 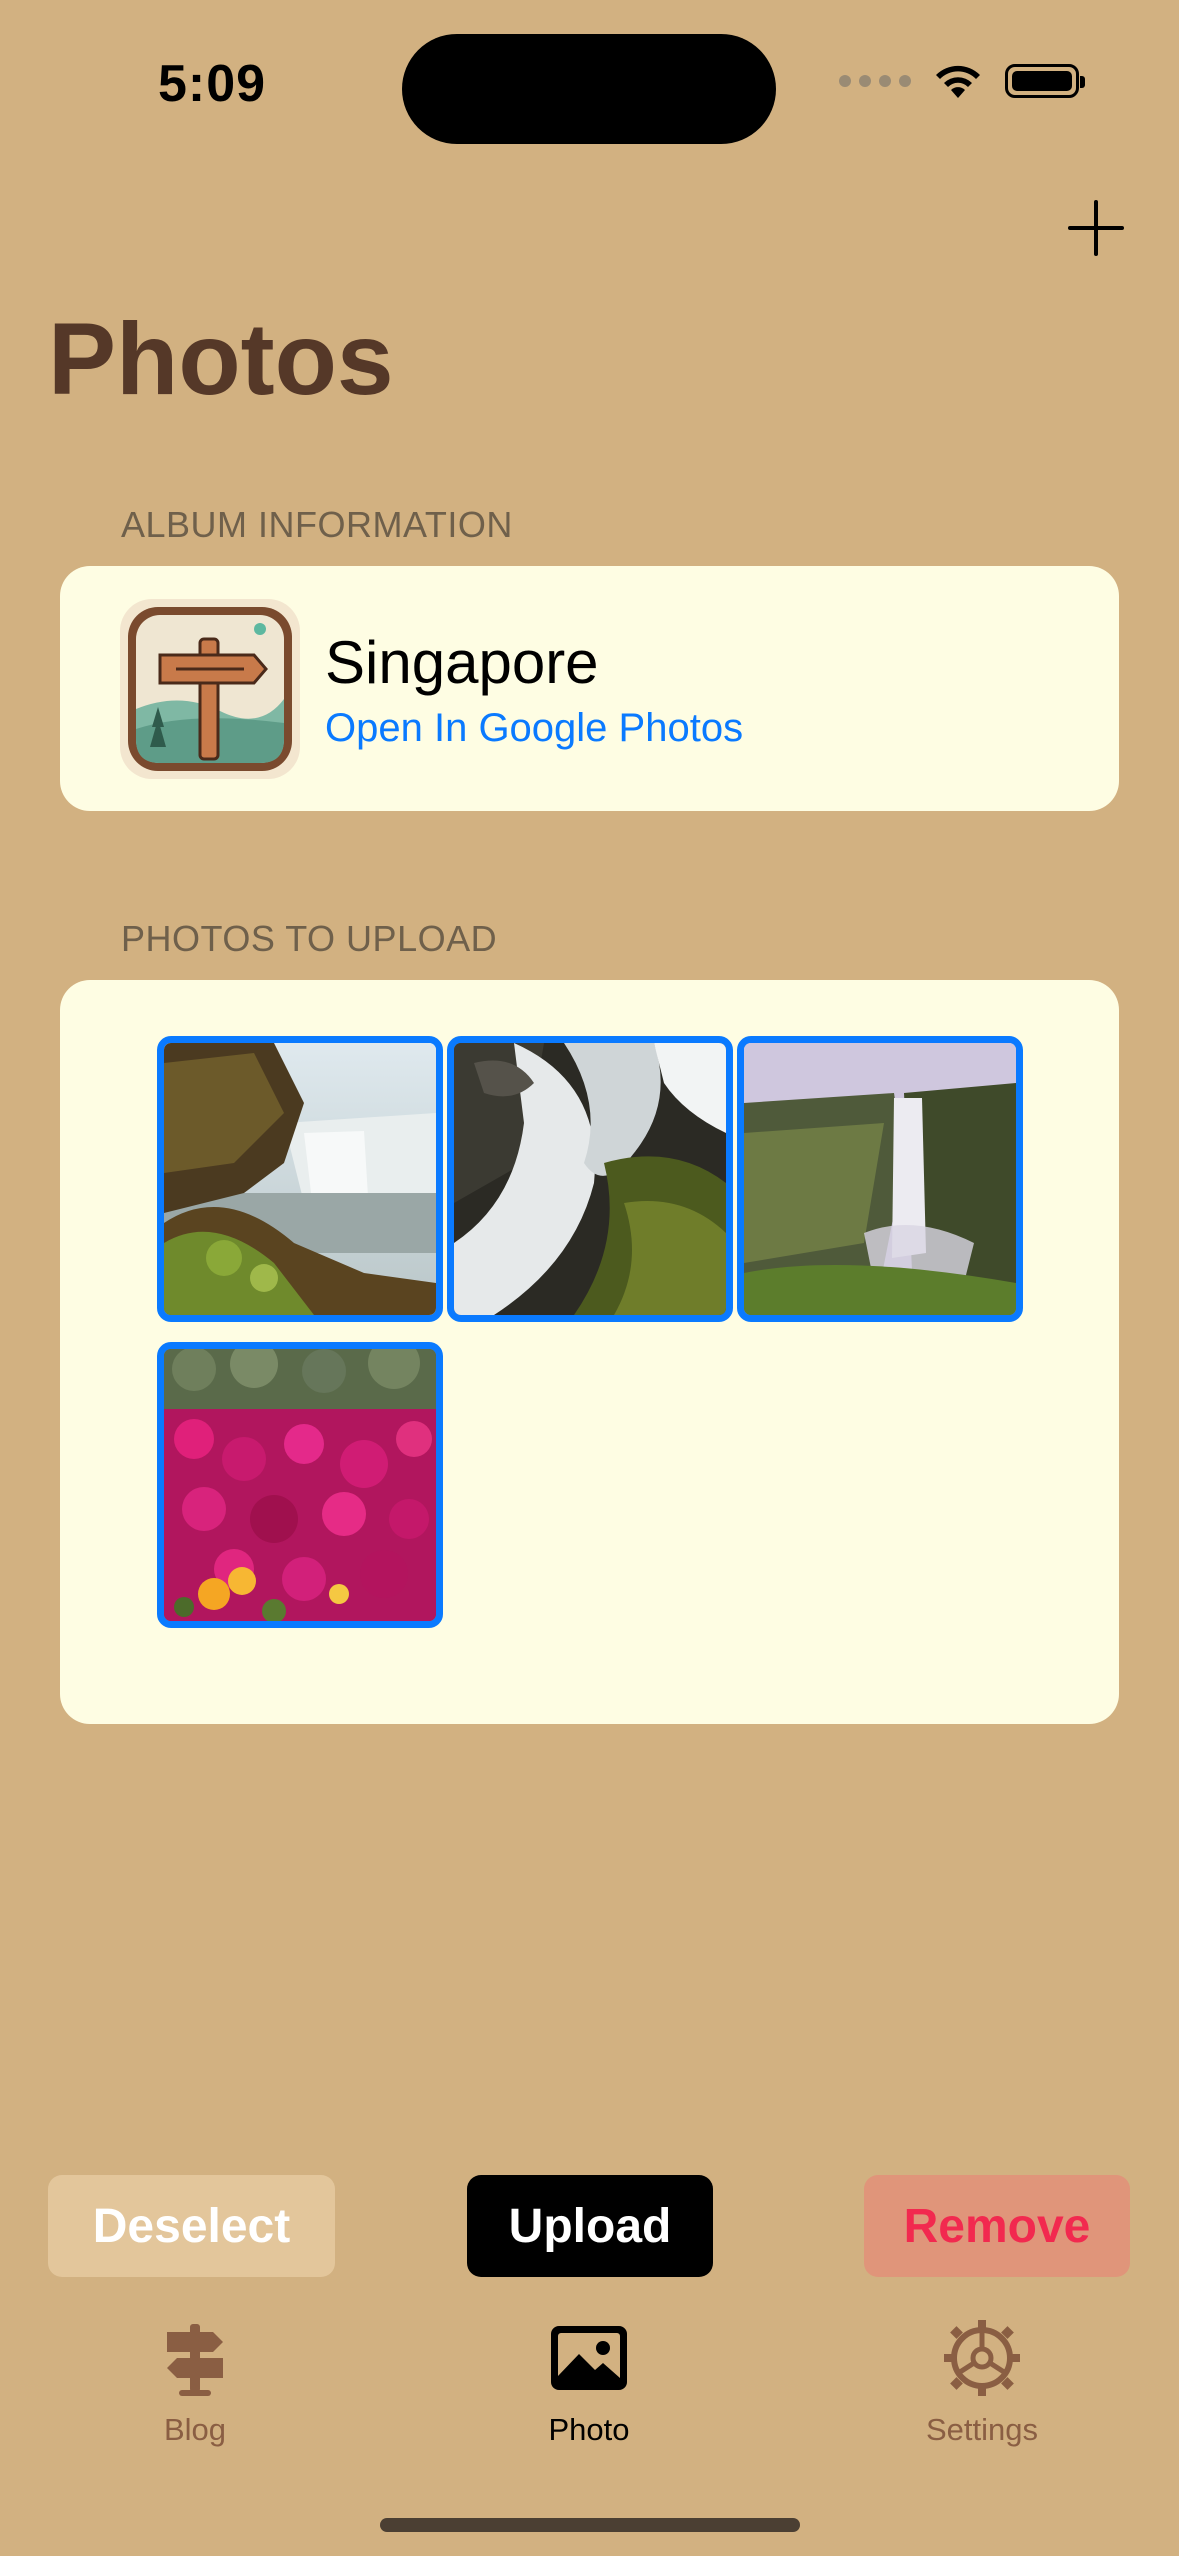 I want to click on pink-flowers-image, so click(x=300, y=1485).